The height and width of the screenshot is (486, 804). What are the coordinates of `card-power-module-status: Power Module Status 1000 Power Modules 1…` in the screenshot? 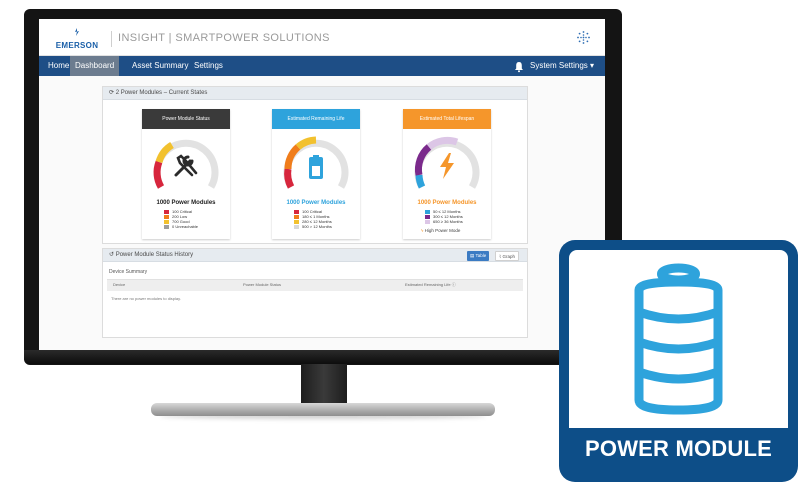 It's located at (186, 174).